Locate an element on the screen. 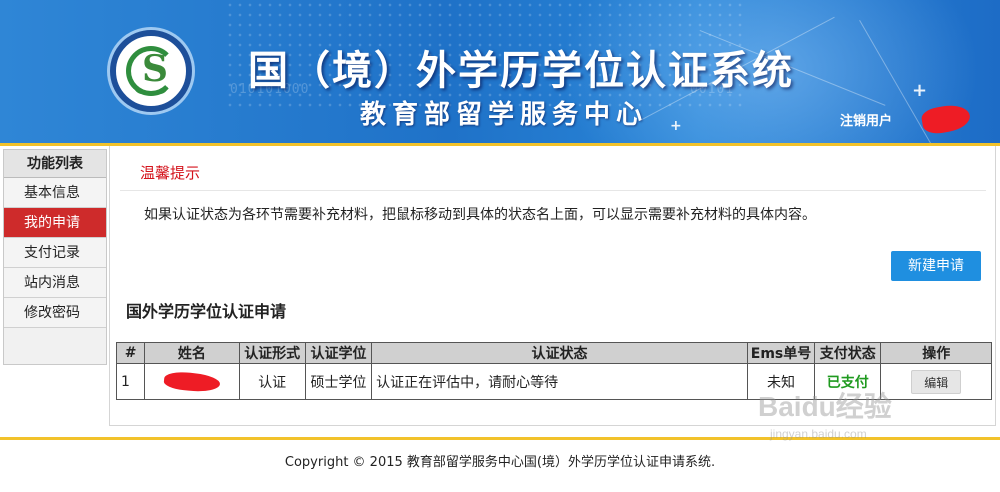 The width and height of the screenshot is (1000, 492). column-header-degree: 认证学位 is located at coordinates (338, 353).